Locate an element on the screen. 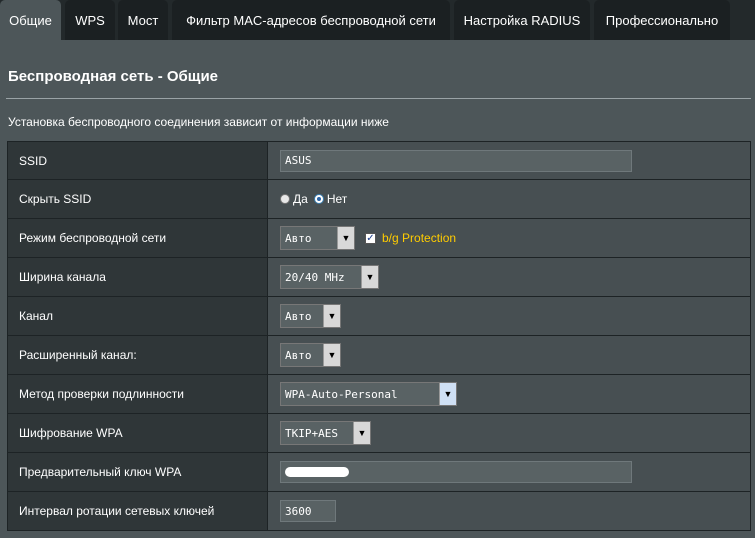  tab-general: Общие is located at coordinates (30, 20).